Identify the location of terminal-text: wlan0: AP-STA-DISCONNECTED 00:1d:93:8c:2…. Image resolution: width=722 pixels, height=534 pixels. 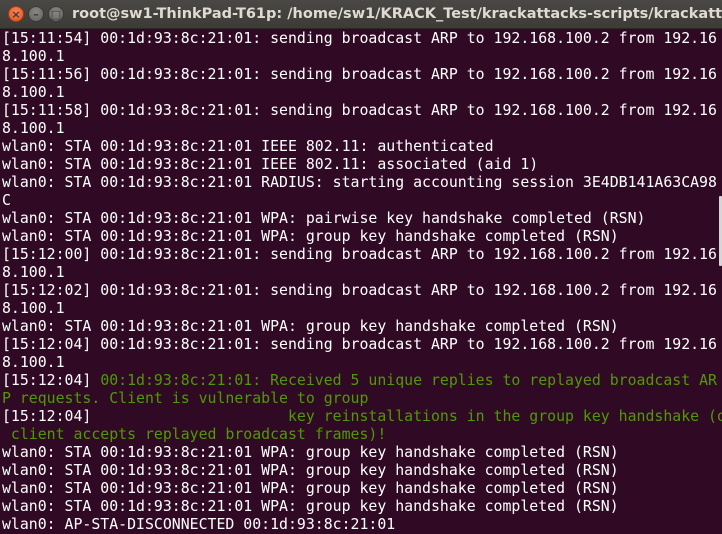
(199, 524).